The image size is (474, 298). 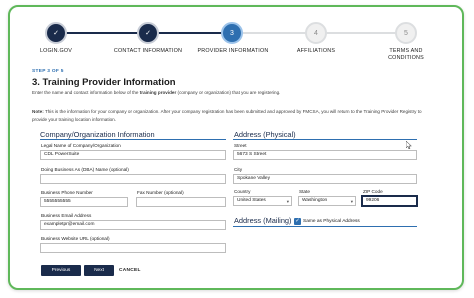 I want to click on dba-input, so click(x=133, y=179).